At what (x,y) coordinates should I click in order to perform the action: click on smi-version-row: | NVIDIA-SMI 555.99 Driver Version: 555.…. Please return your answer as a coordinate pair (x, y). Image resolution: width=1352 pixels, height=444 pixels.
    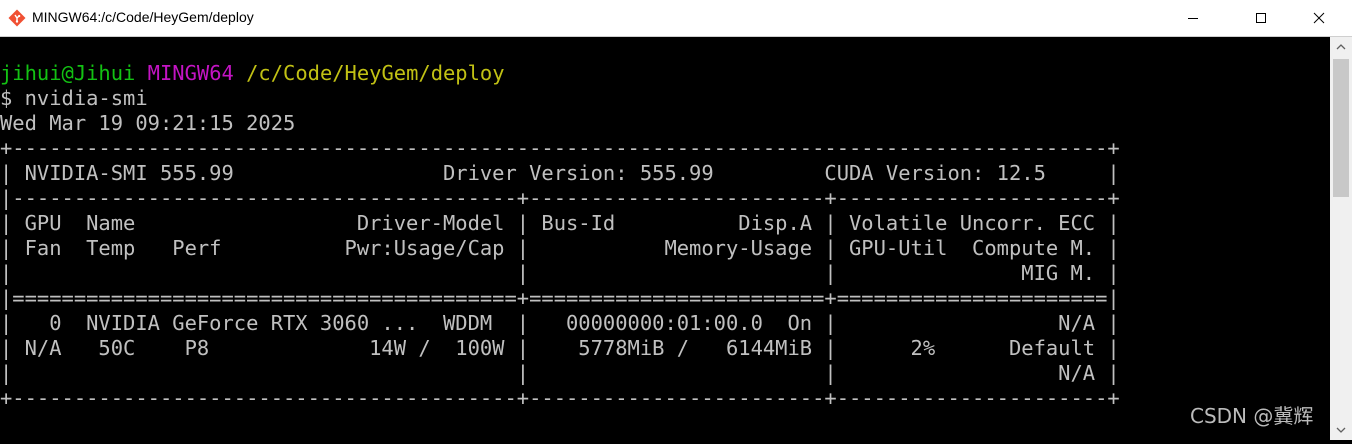
    Looking at the image, I should click on (560, 173).